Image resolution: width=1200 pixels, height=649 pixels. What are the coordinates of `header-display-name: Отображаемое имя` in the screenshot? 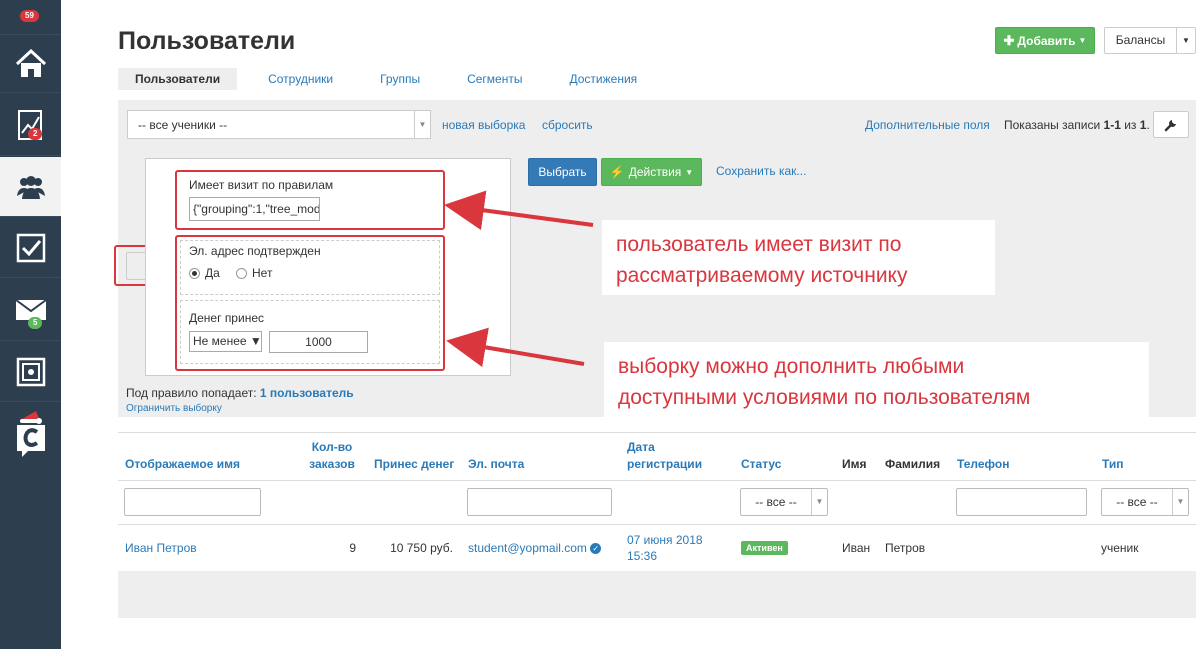 It's located at (182, 464).